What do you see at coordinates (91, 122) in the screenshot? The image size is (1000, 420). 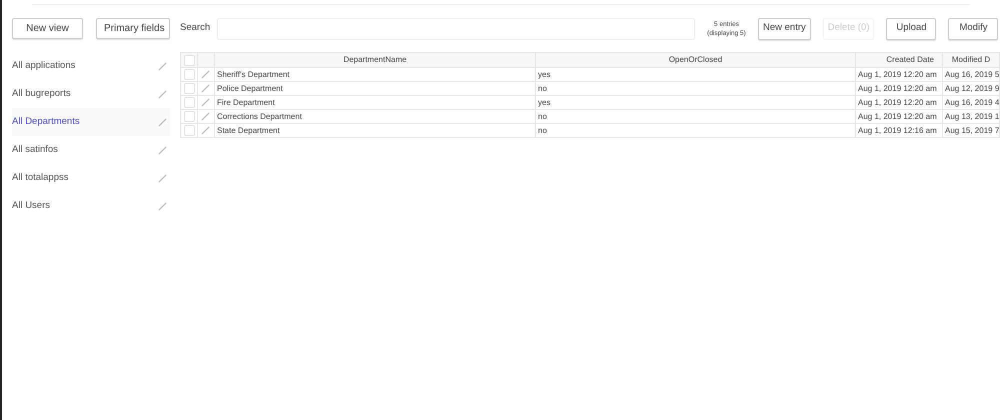 I see `sidebar-item: All Departments` at bounding box center [91, 122].